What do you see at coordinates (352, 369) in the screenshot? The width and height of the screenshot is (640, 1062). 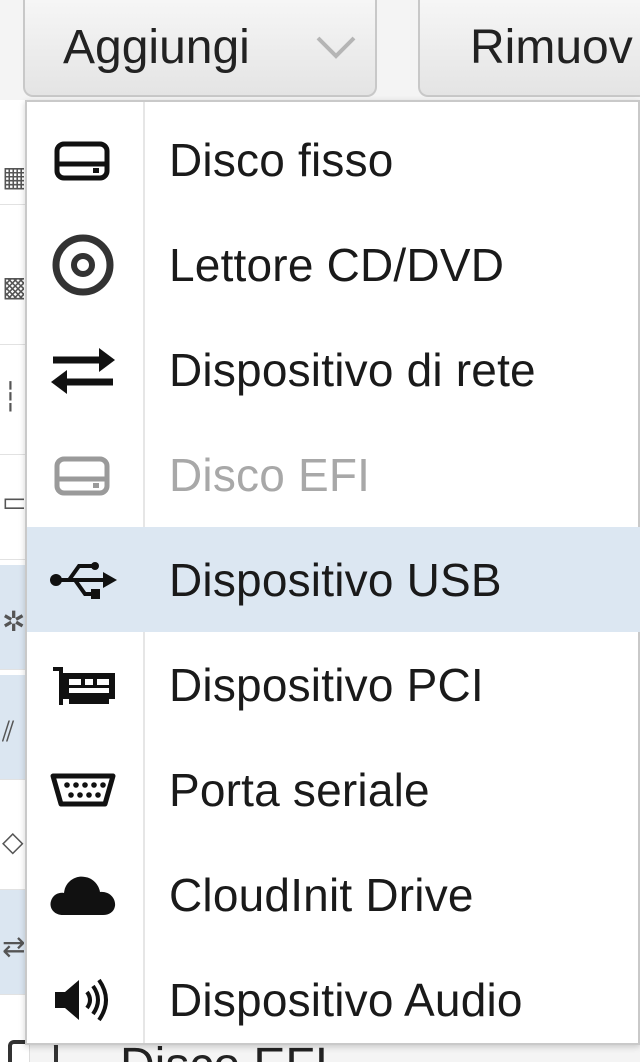 I see `menu-item-label: Dispositivo di rete` at bounding box center [352, 369].